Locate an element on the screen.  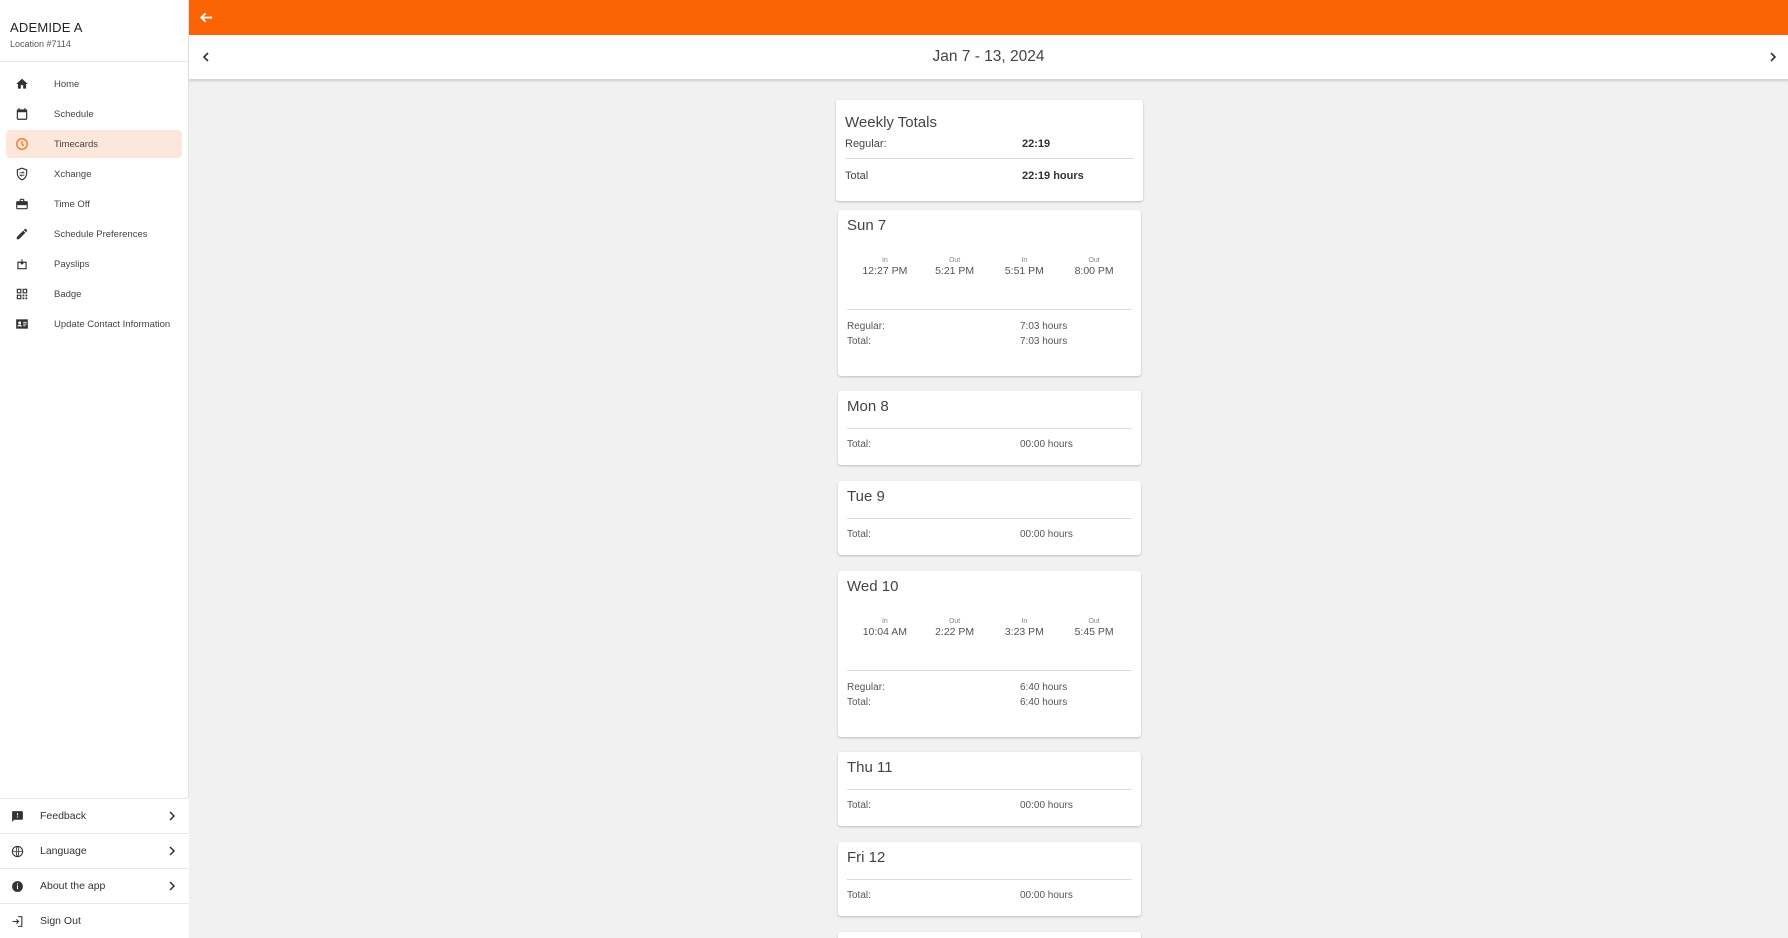
sidebar-item-label: Schedule is located at coordinates (74, 114).